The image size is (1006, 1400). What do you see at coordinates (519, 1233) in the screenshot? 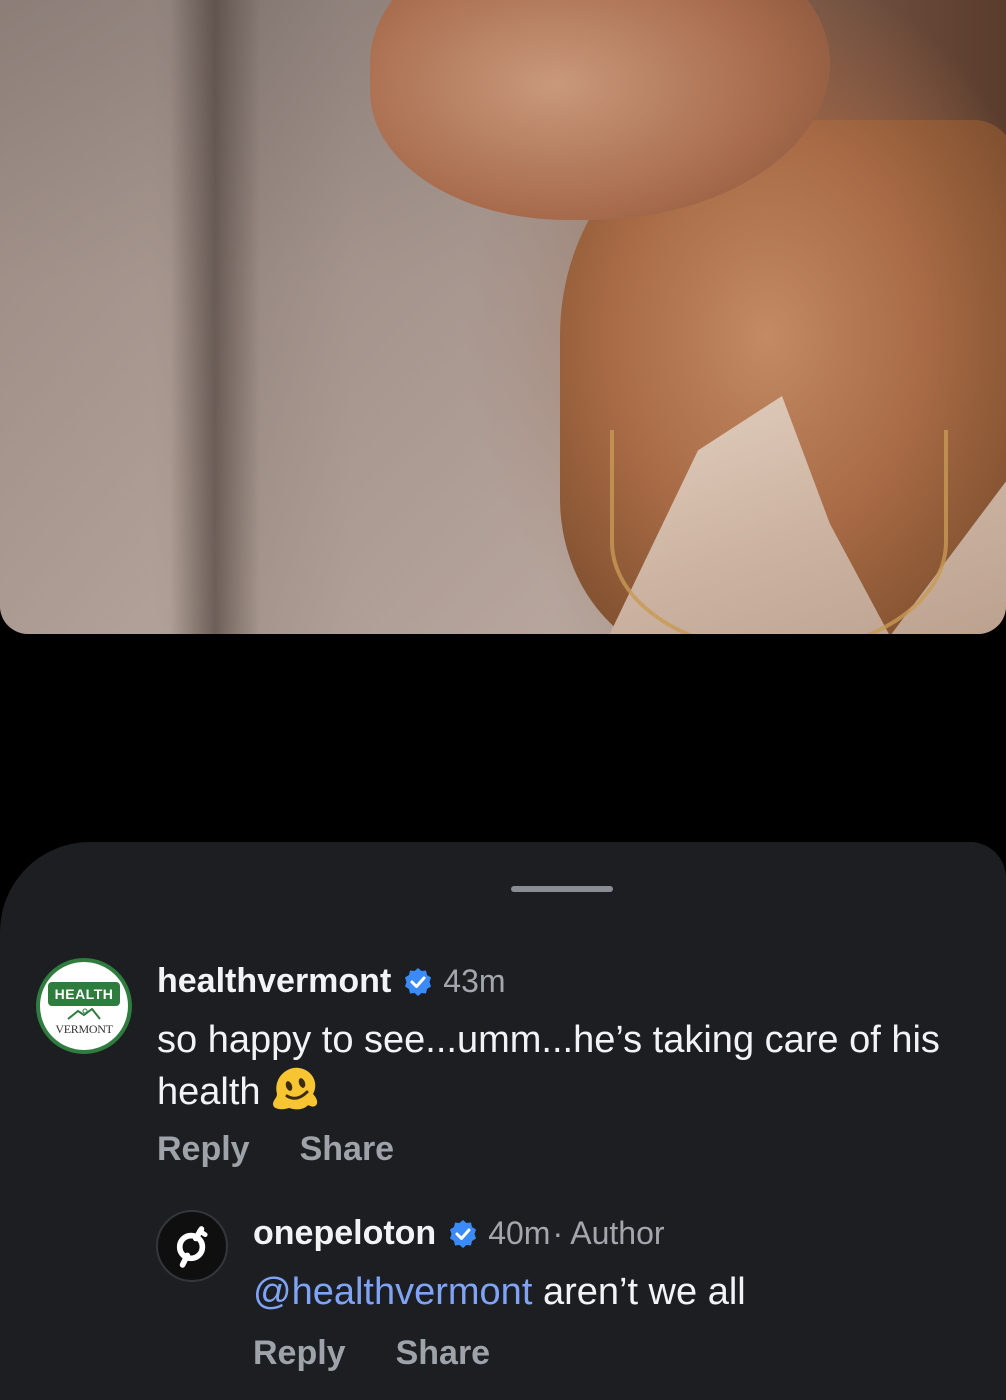
I see `reply-timestamp: 40m` at bounding box center [519, 1233].